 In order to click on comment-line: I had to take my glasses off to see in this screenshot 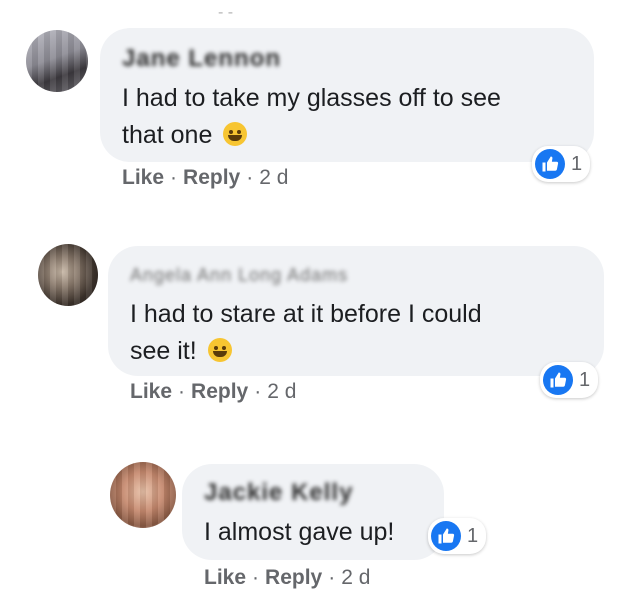, I will do `click(311, 98)`.